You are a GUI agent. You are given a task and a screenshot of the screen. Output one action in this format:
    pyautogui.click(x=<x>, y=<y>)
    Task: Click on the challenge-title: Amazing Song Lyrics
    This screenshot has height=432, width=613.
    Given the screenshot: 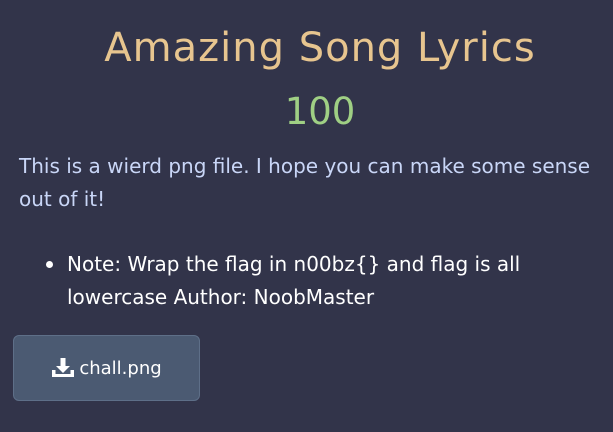 What is the action you would take?
    pyautogui.click(x=320, y=48)
    